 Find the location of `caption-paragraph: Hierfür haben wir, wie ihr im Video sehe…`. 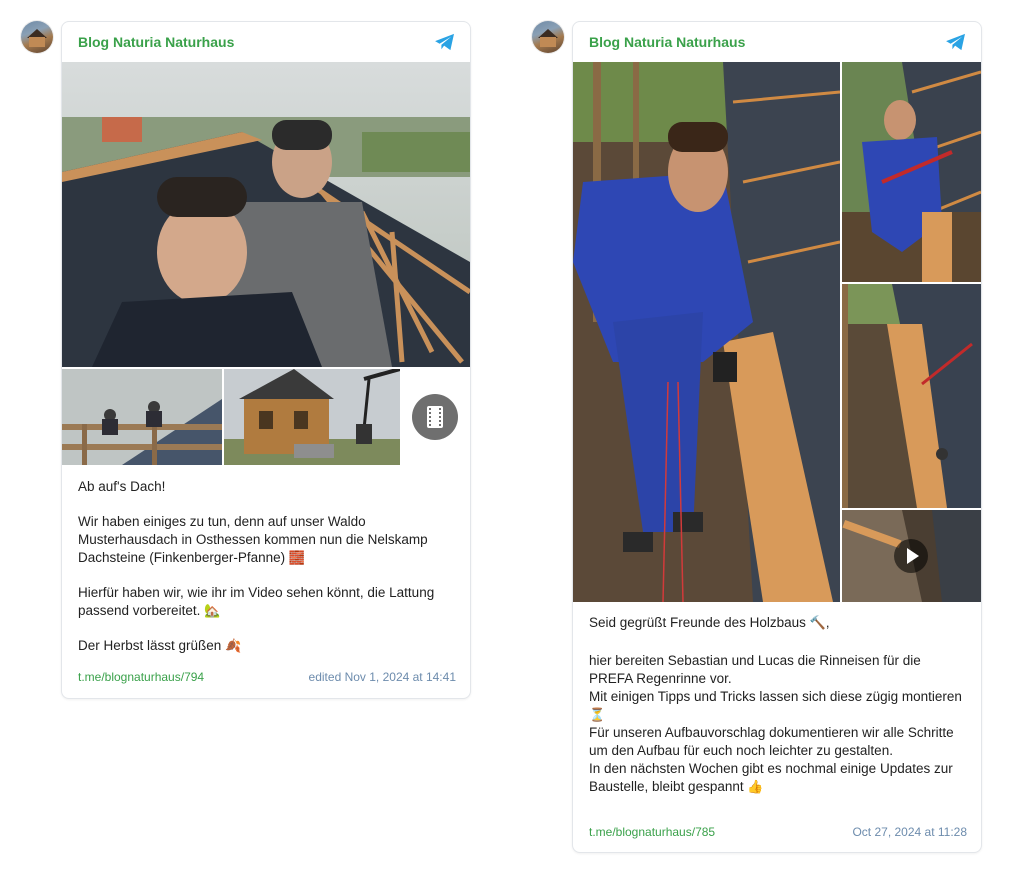

caption-paragraph: Hierfür haben wir, wie ihr im Video sehe… is located at coordinates (267, 602).